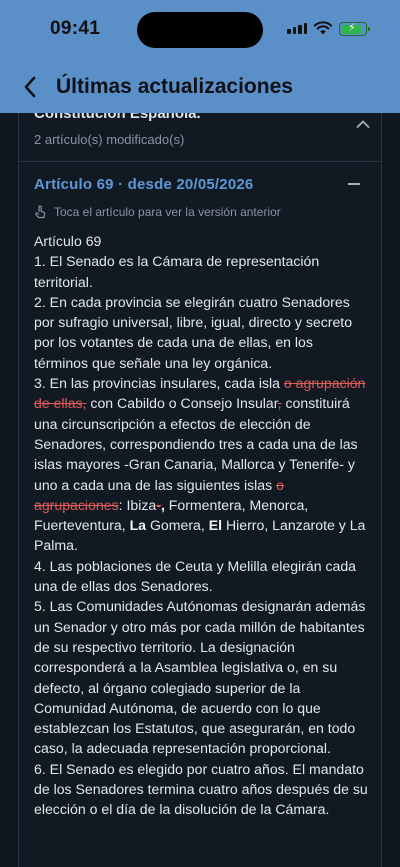 The image size is (400, 867). I want to click on nav-bar: Últimas actualizaciones, so click(200, 86).